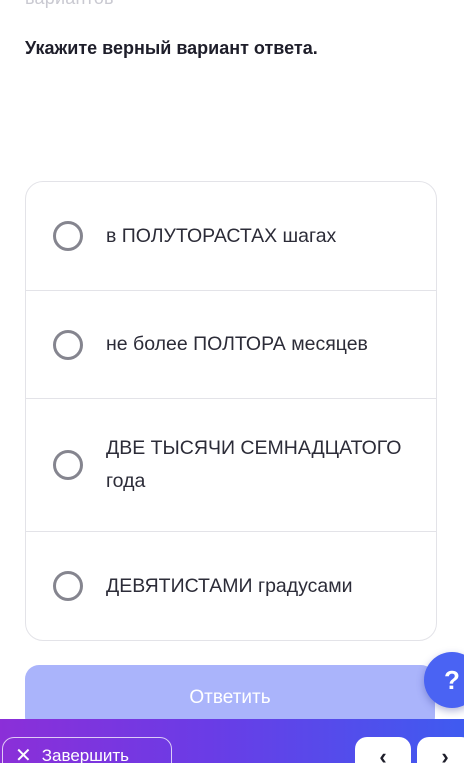 This screenshot has width=464, height=763. What do you see at coordinates (221, 235) in the screenshot?
I see `answer-label: в ПОЛУТОРАСТАХ шагах` at bounding box center [221, 235].